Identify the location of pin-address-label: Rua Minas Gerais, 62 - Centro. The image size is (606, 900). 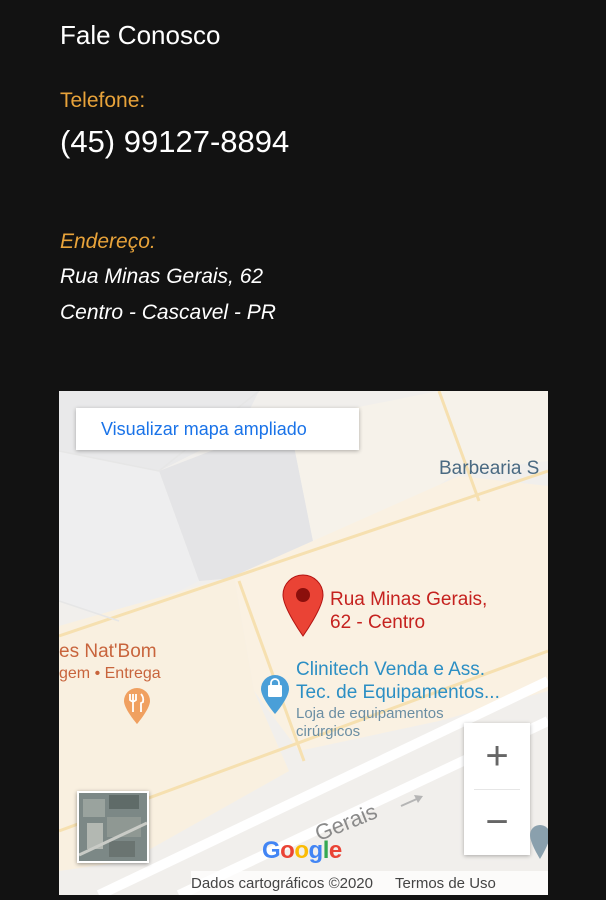
(408, 611).